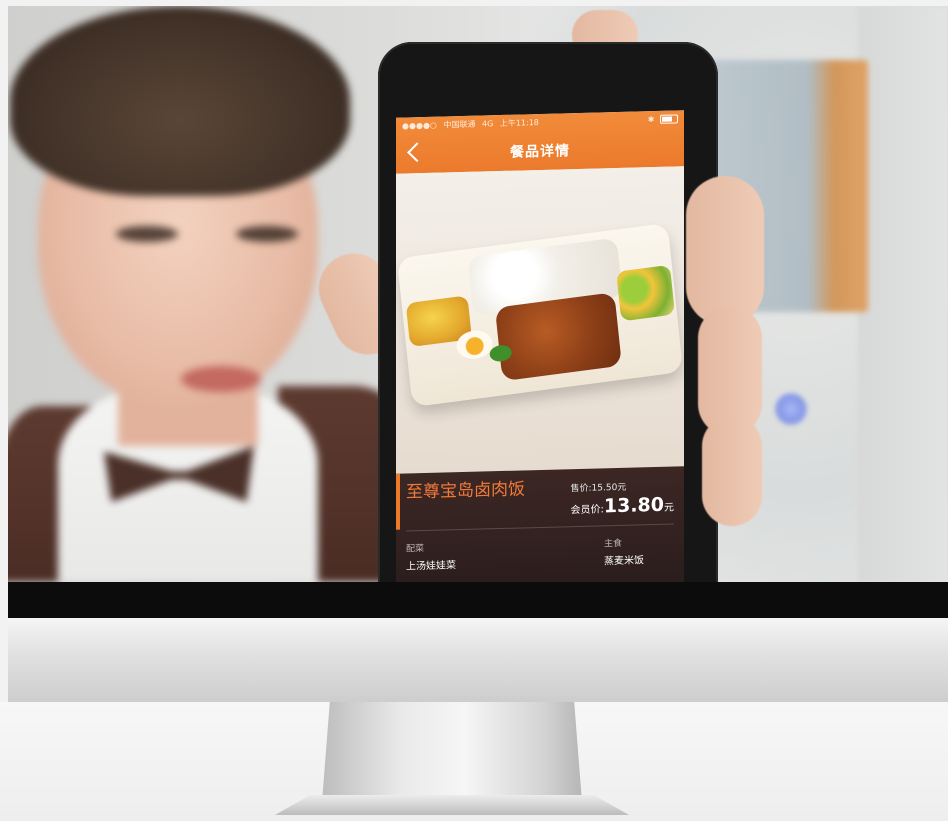  I want to click on staple-value: 蒸麦米饭, so click(624, 561).